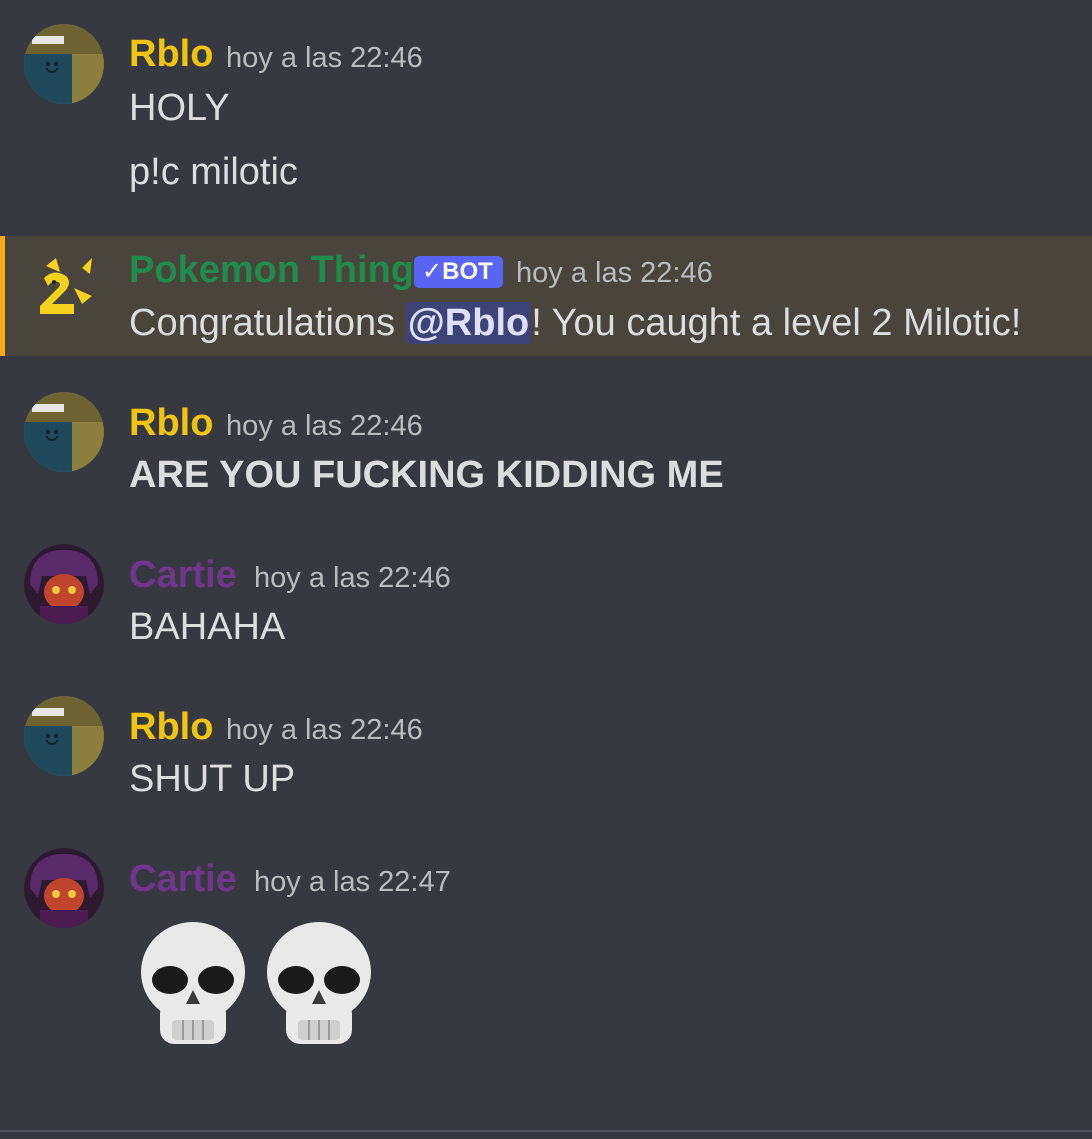  I want to click on message-text: p!c milotic, so click(213, 172).